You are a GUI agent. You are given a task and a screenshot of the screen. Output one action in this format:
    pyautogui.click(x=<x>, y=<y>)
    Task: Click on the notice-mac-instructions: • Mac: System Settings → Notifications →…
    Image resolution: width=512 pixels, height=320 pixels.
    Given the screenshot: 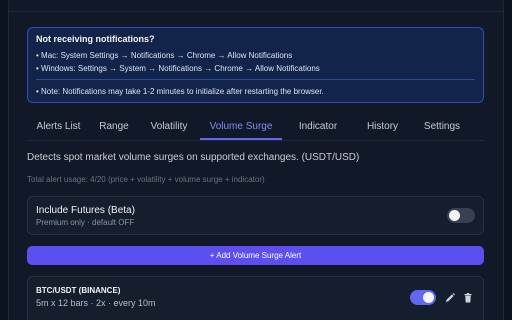 What is the action you would take?
    pyautogui.click(x=164, y=55)
    